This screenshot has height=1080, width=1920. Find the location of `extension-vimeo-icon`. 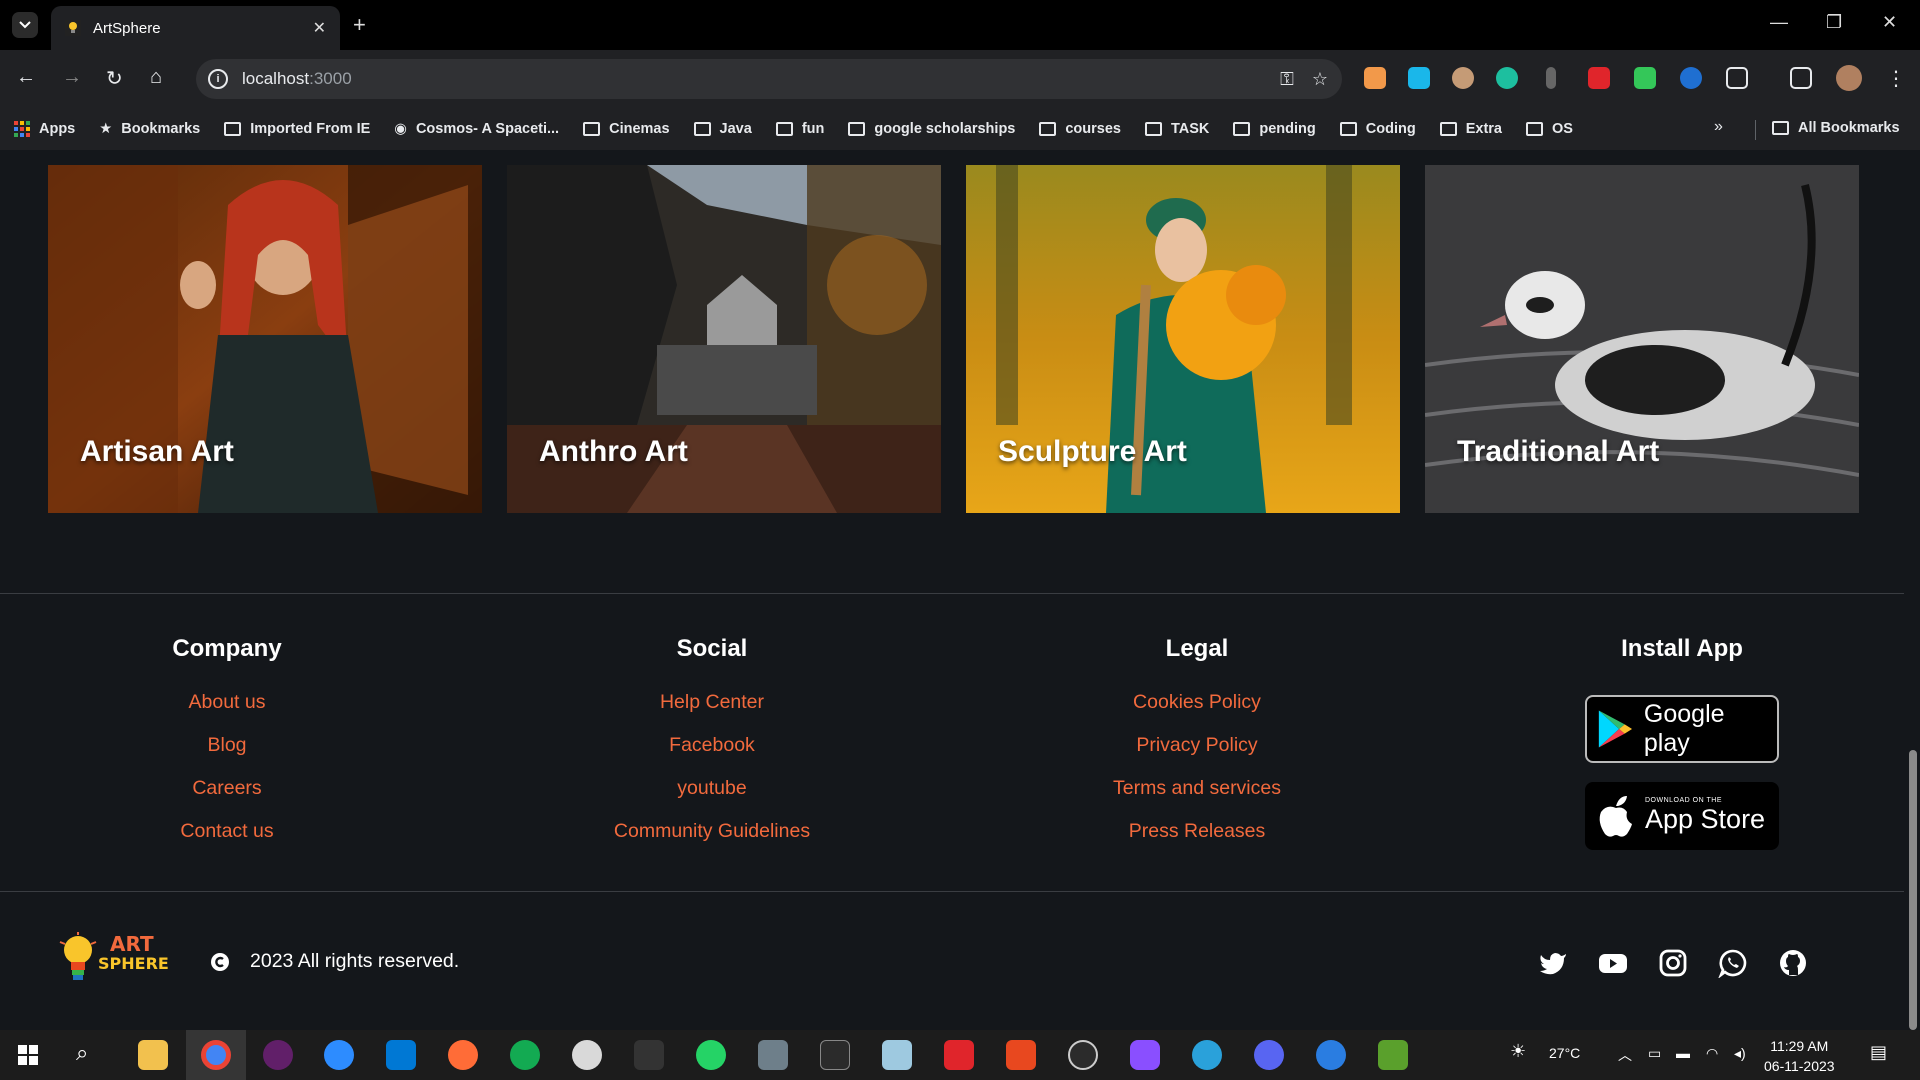

extension-vimeo-icon is located at coordinates (1419, 78).